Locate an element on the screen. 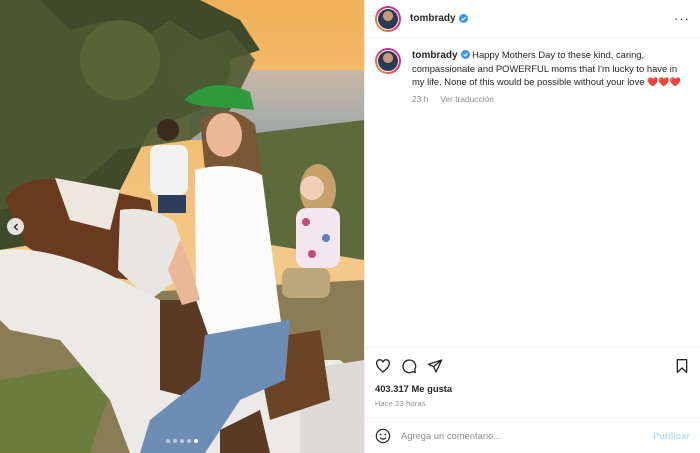  comment-input is located at coordinates (527, 435).